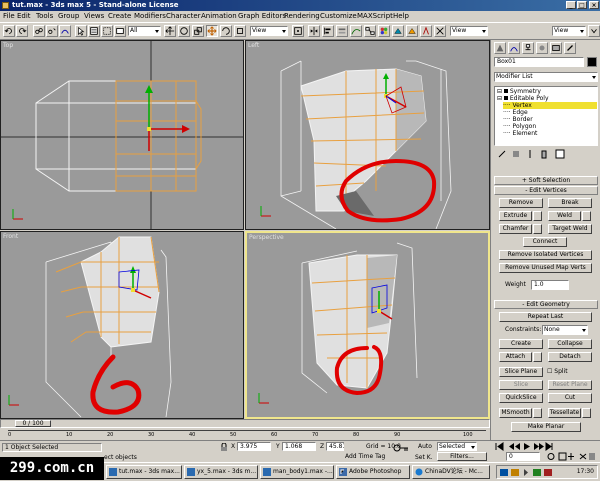 The image size is (600, 481). Describe the element at coordinates (545, 242) in the screenshot. I see `connect-button: Connect` at that location.